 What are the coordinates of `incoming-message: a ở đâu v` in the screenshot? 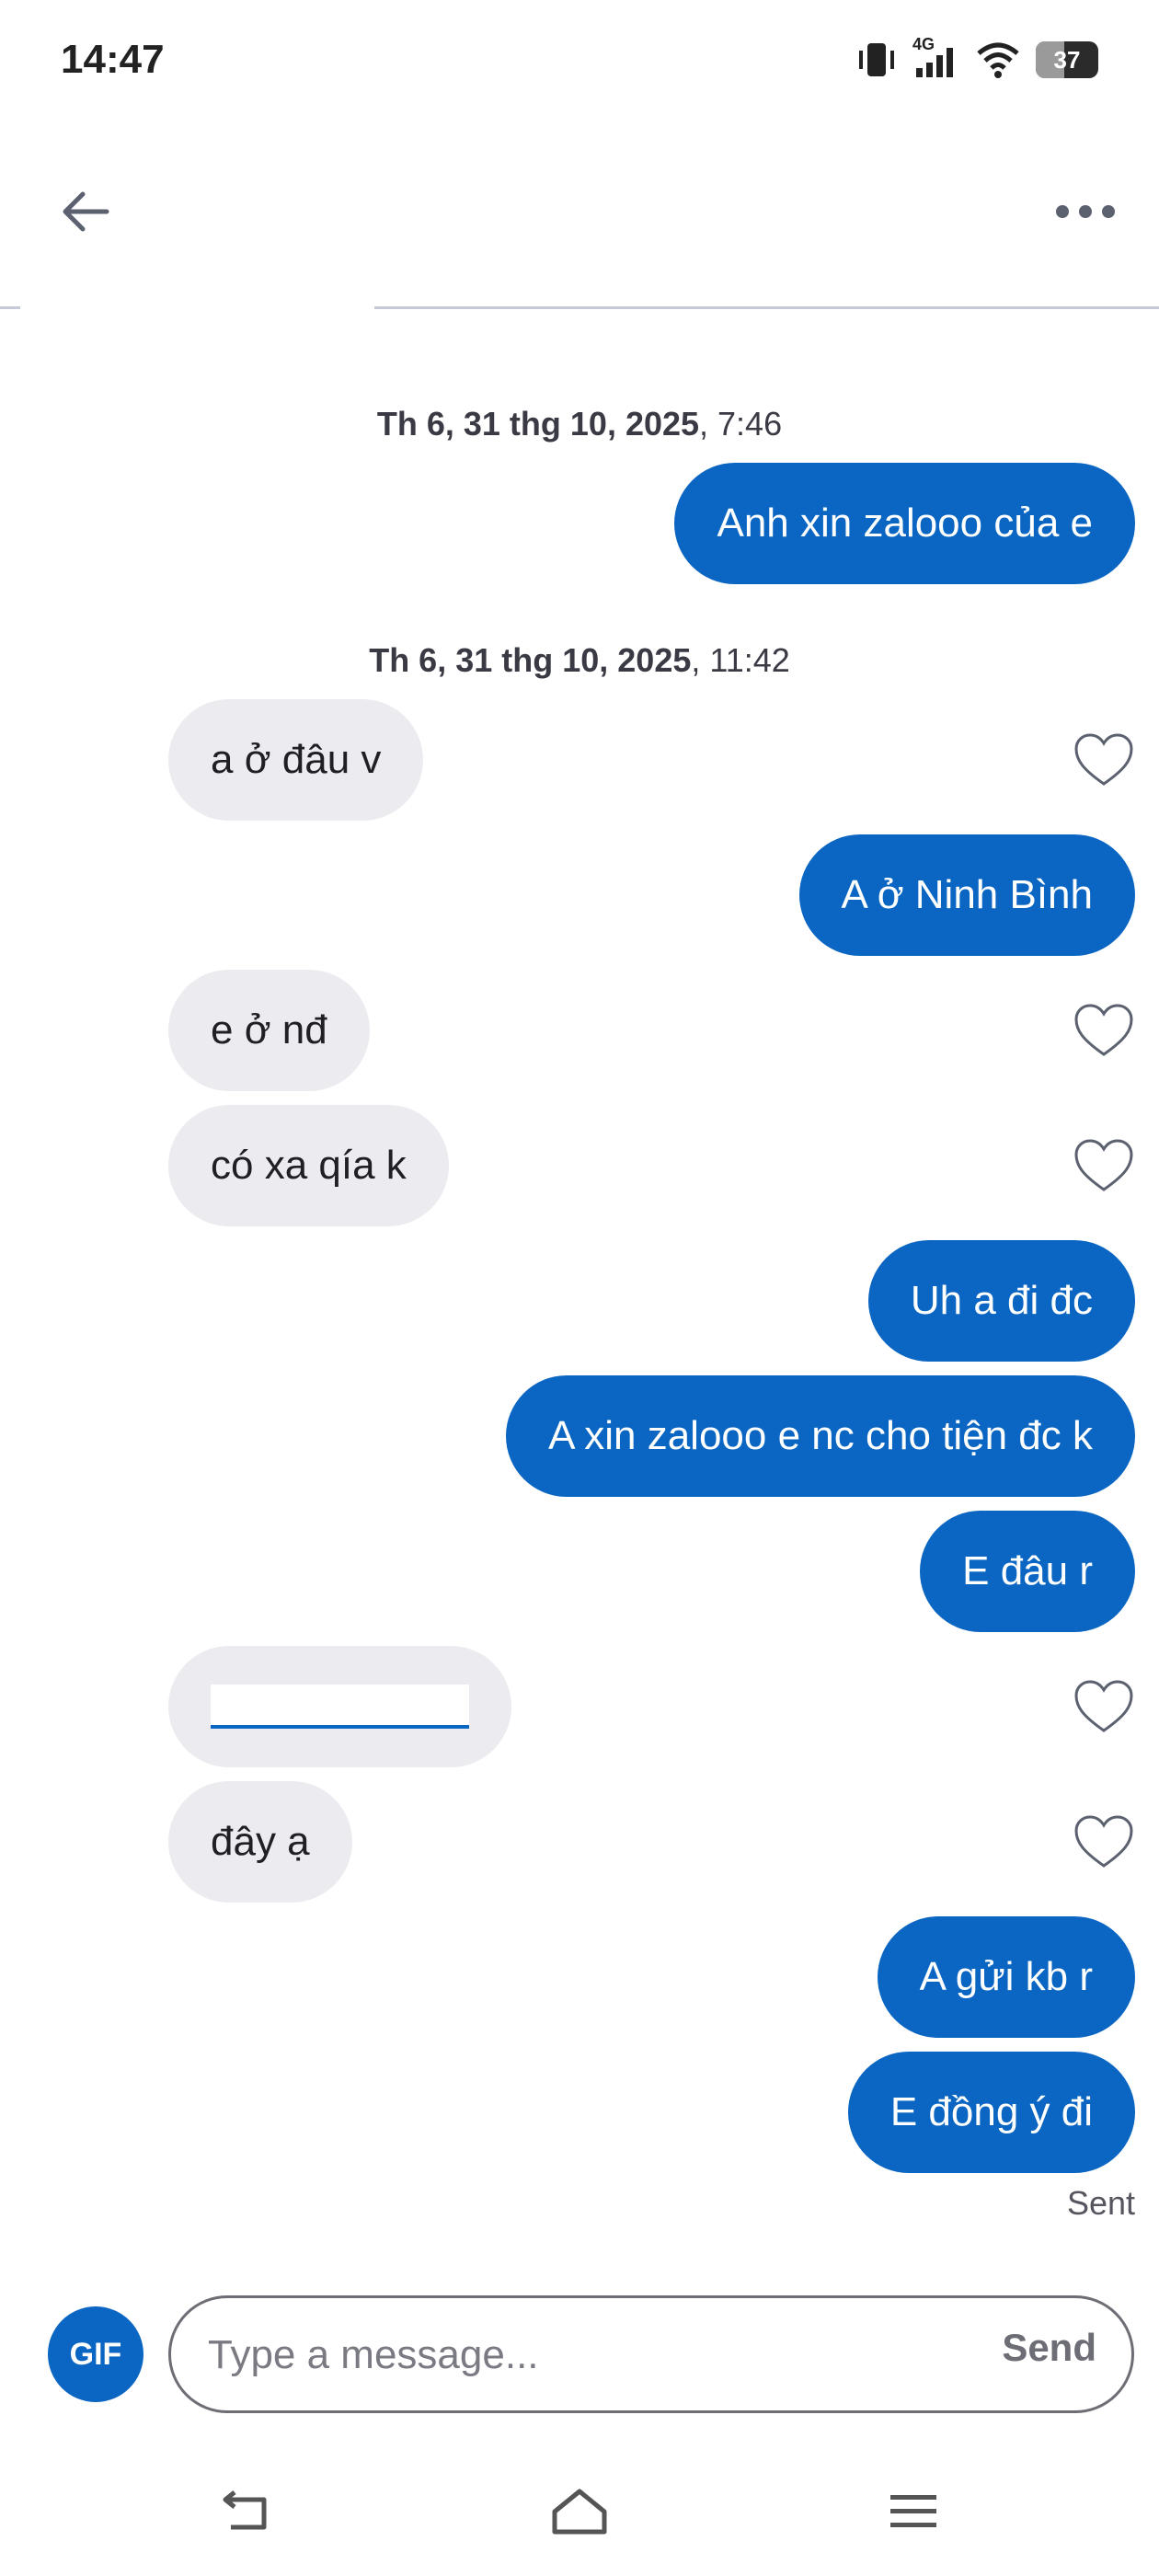 It's located at (296, 760).